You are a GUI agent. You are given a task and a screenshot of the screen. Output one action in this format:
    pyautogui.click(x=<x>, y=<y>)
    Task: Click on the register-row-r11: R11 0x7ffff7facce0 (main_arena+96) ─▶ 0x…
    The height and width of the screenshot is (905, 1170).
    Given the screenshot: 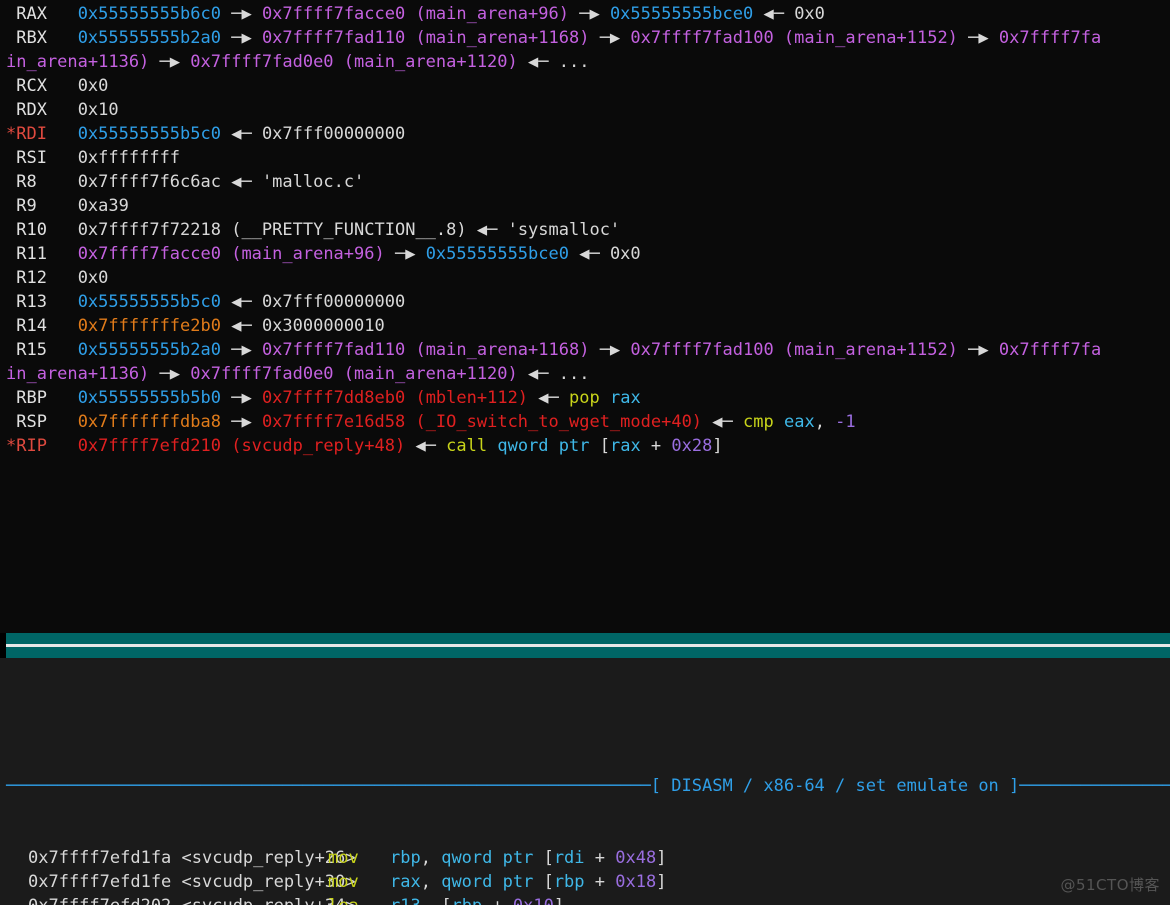 What is the action you would take?
    pyautogui.click(x=588, y=254)
    